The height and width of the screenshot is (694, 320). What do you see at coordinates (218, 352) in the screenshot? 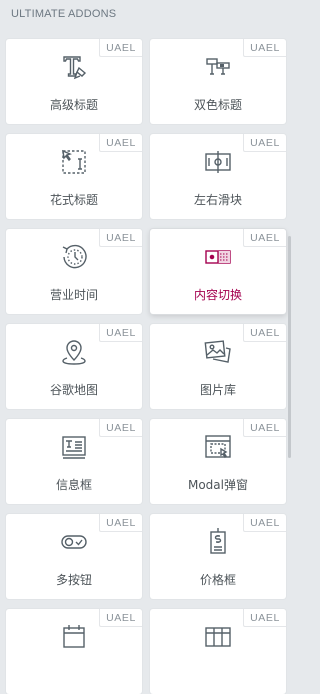
I see `image-gallery-icon` at bounding box center [218, 352].